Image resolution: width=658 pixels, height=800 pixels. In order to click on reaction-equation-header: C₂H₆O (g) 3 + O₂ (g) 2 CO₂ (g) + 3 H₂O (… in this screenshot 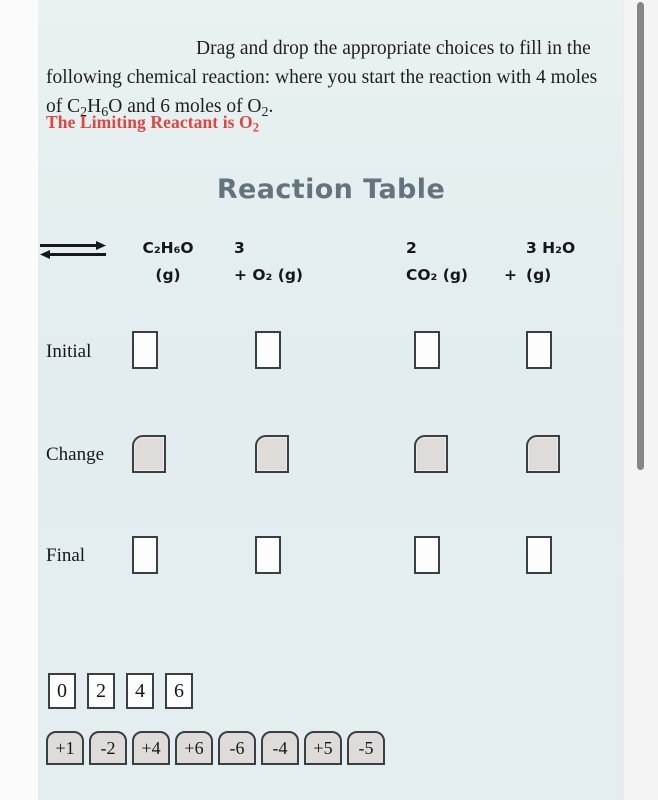, I will do `click(331, 268)`.